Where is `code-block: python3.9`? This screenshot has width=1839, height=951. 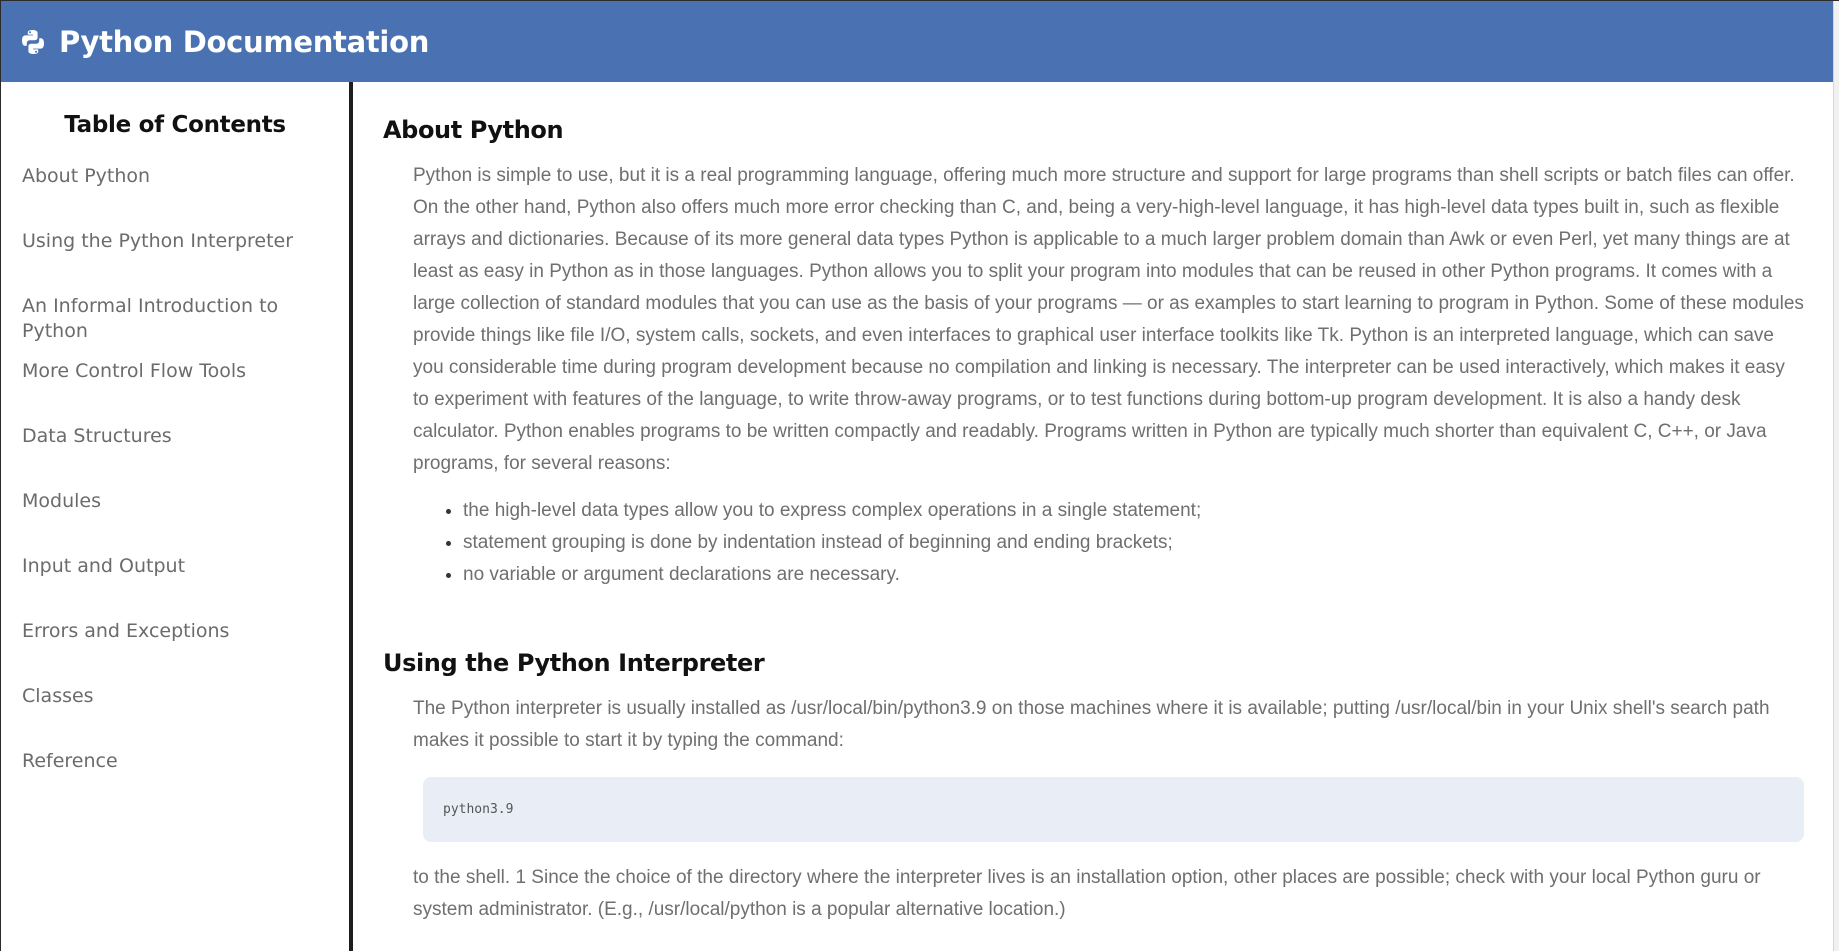 code-block: python3.9 is located at coordinates (1113, 809).